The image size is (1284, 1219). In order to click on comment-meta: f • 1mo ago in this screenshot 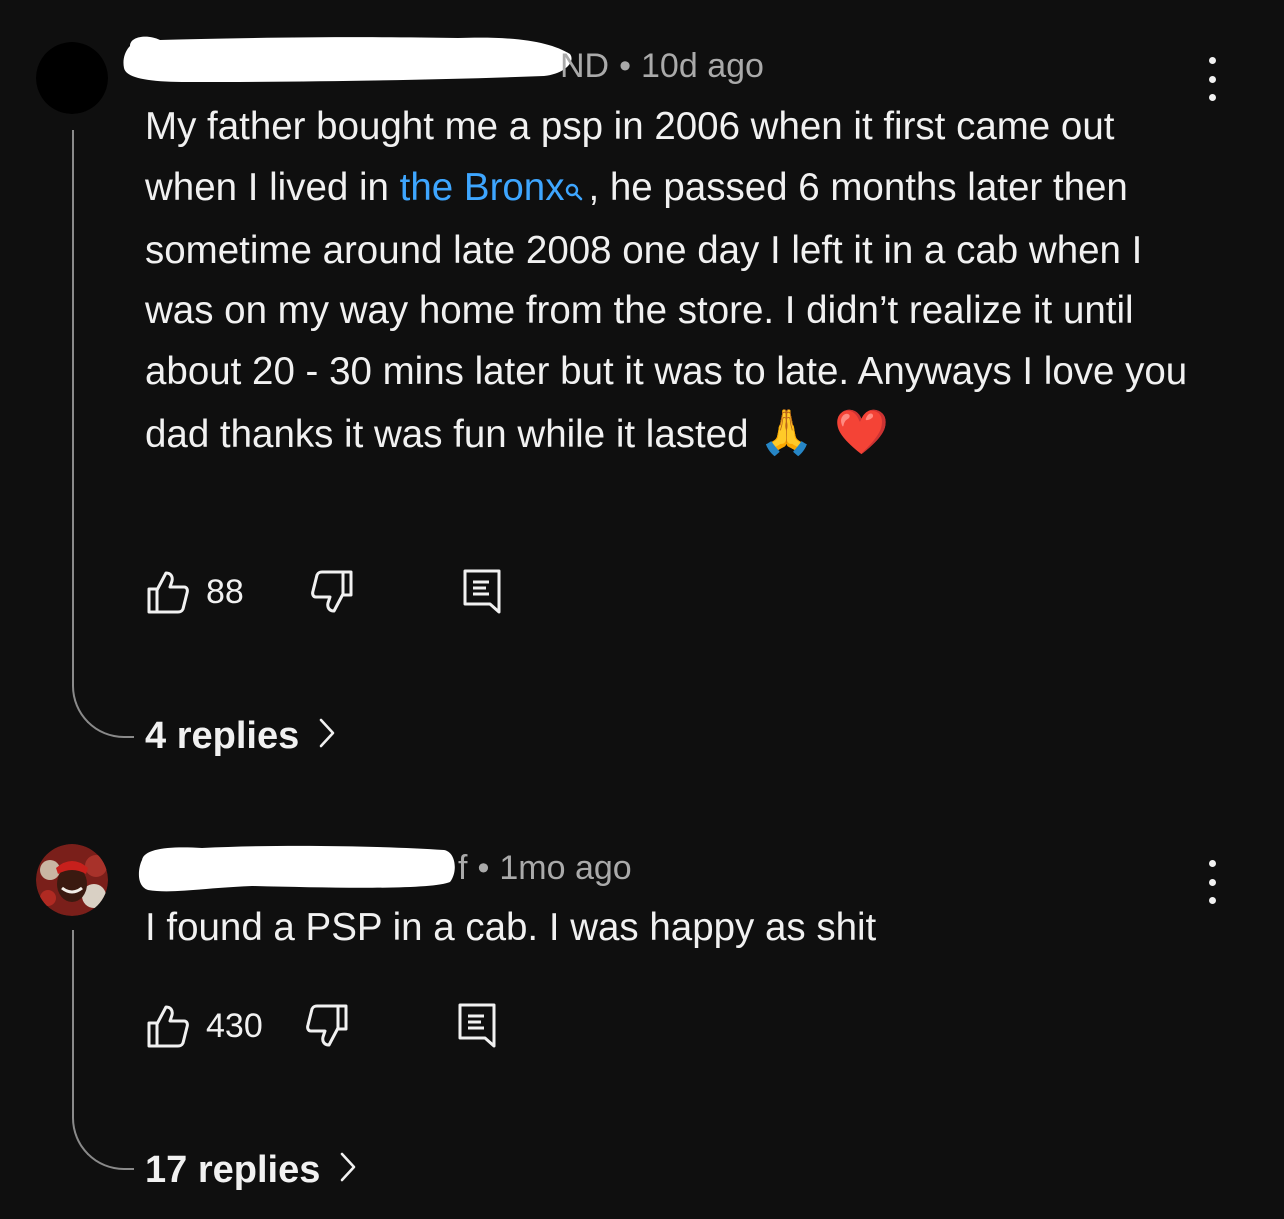, I will do `click(545, 868)`.